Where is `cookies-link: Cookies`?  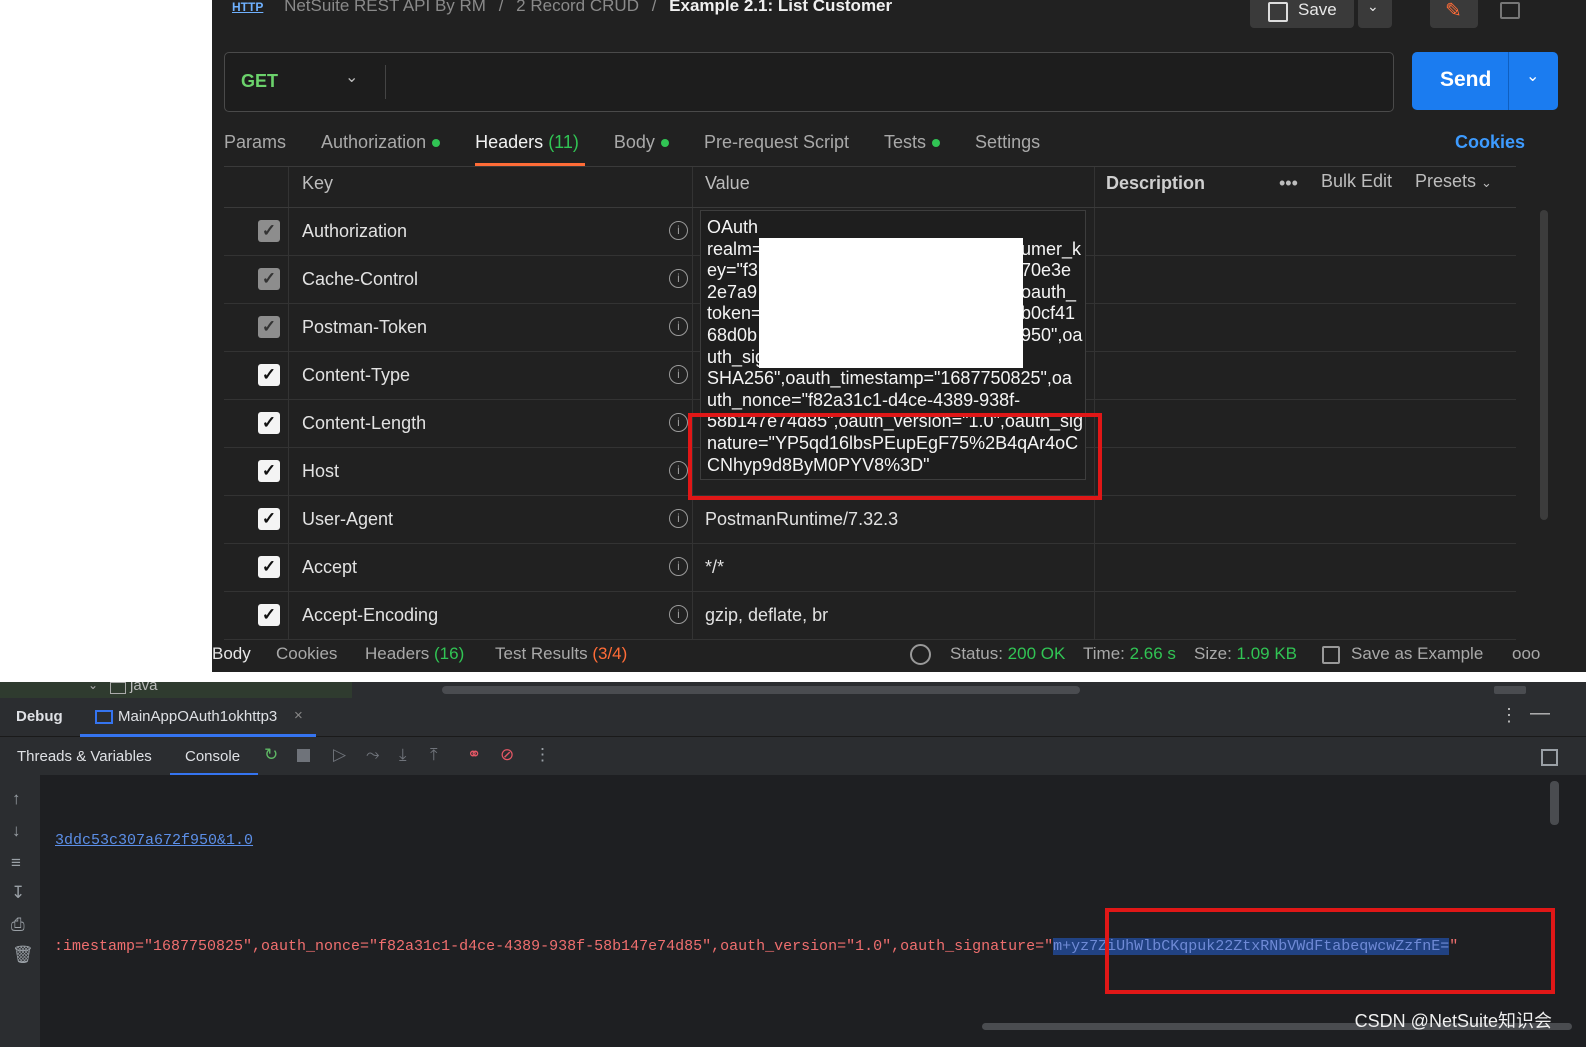
cookies-link: Cookies is located at coordinates (1490, 142).